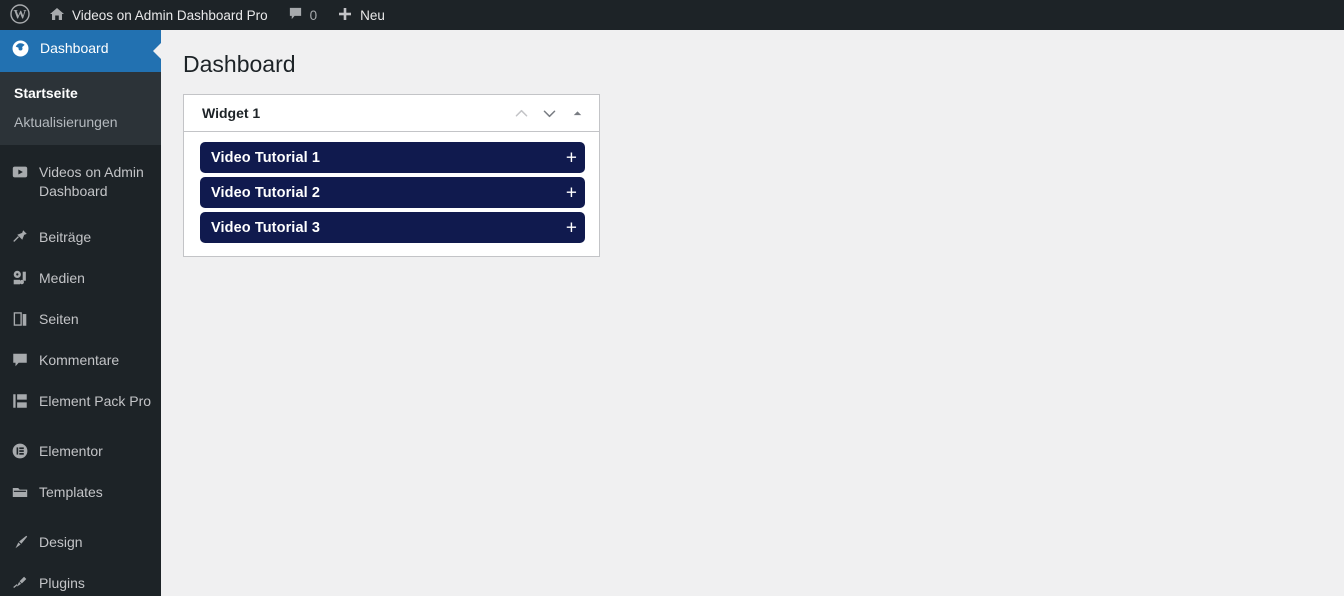  What do you see at coordinates (59, 319) in the screenshot?
I see `sidebar-item-label: Seiten` at bounding box center [59, 319].